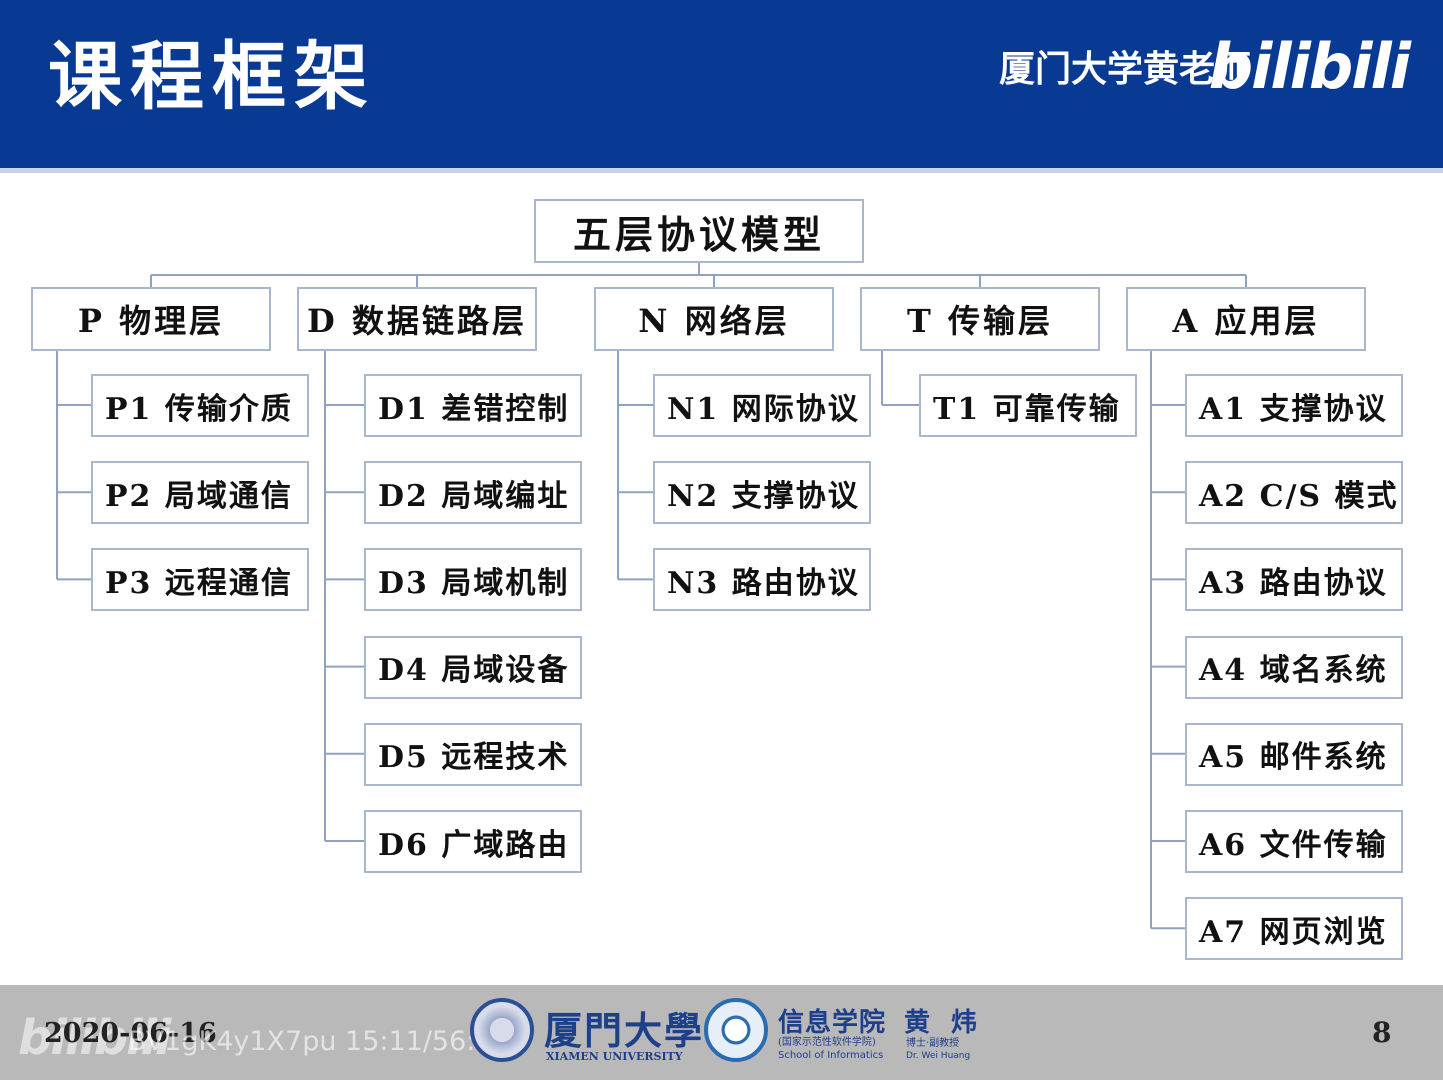 The height and width of the screenshot is (1080, 1443). I want to click on item-node: D3 局域机制, so click(473, 580).